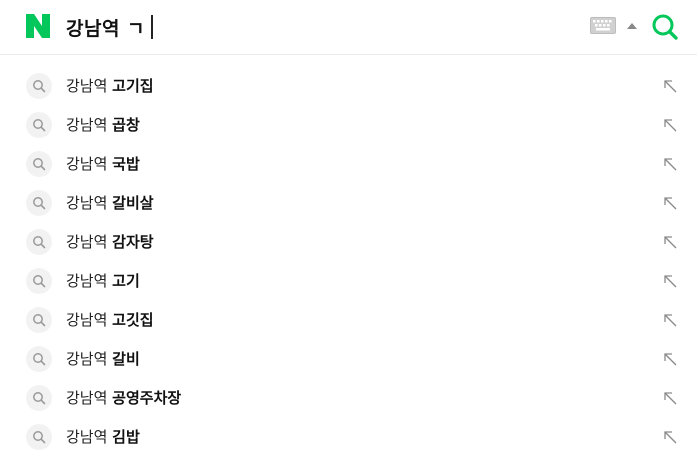  I want to click on suggestion-suffix: 갈비, so click(126, 359).